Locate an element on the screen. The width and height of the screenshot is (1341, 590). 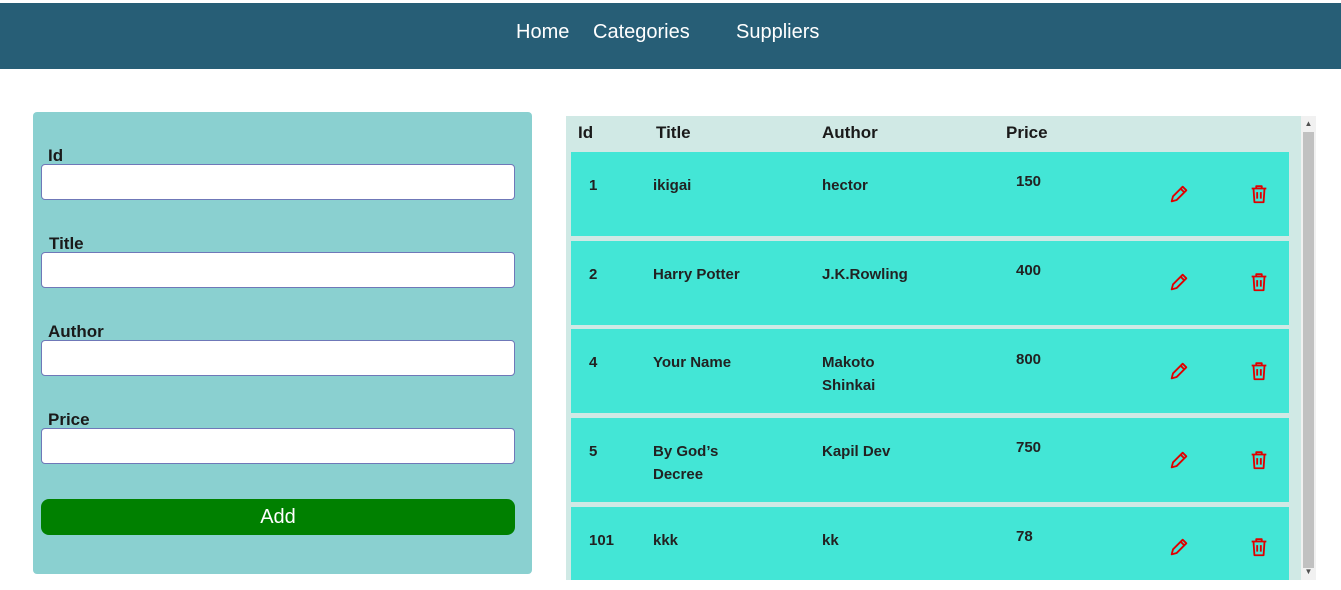
cell-price: 750 is located at coordinates (1029, 447).